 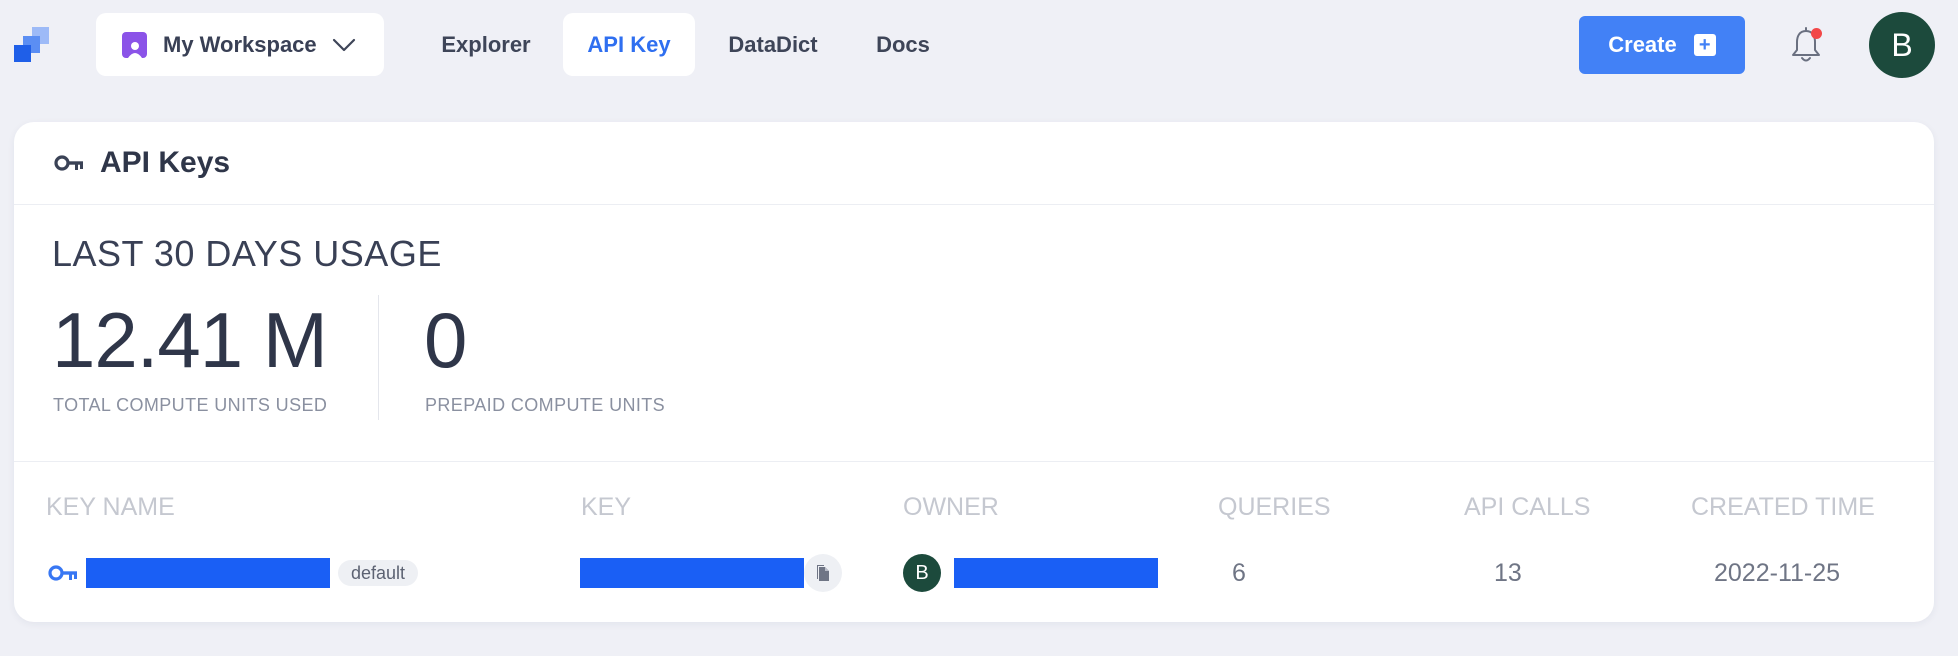 I want to click on table-row-owner-cell: B, so click(x=1030, y=573).